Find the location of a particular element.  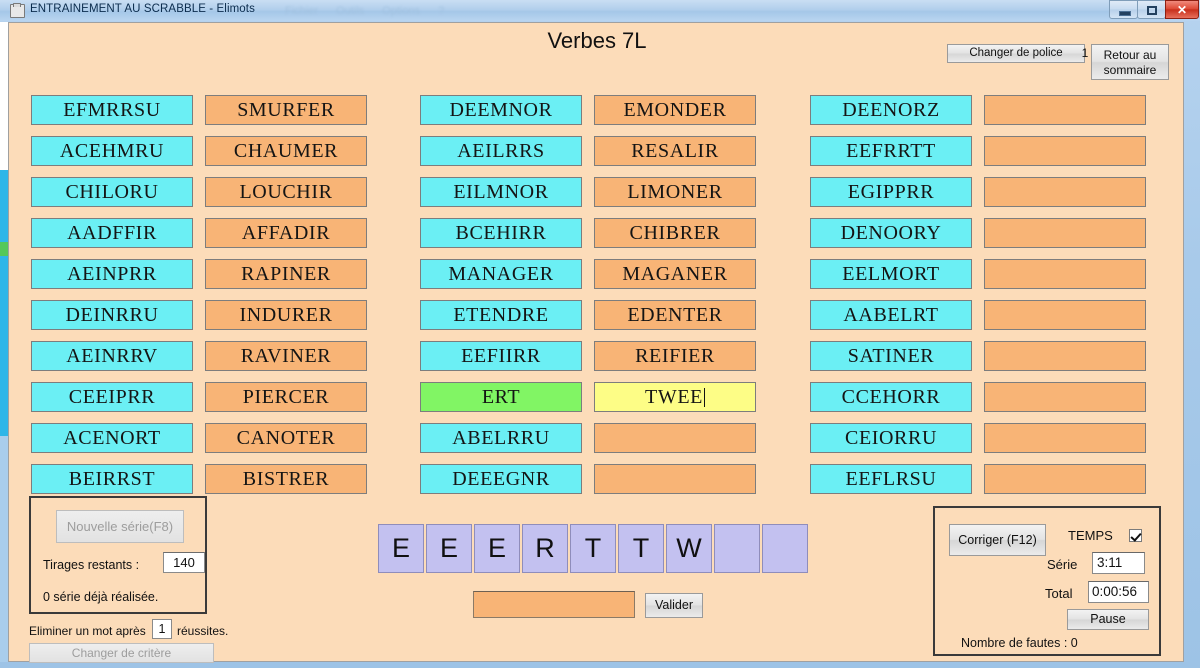

close-icon: ✕ is located at coordinates (1182, 10).